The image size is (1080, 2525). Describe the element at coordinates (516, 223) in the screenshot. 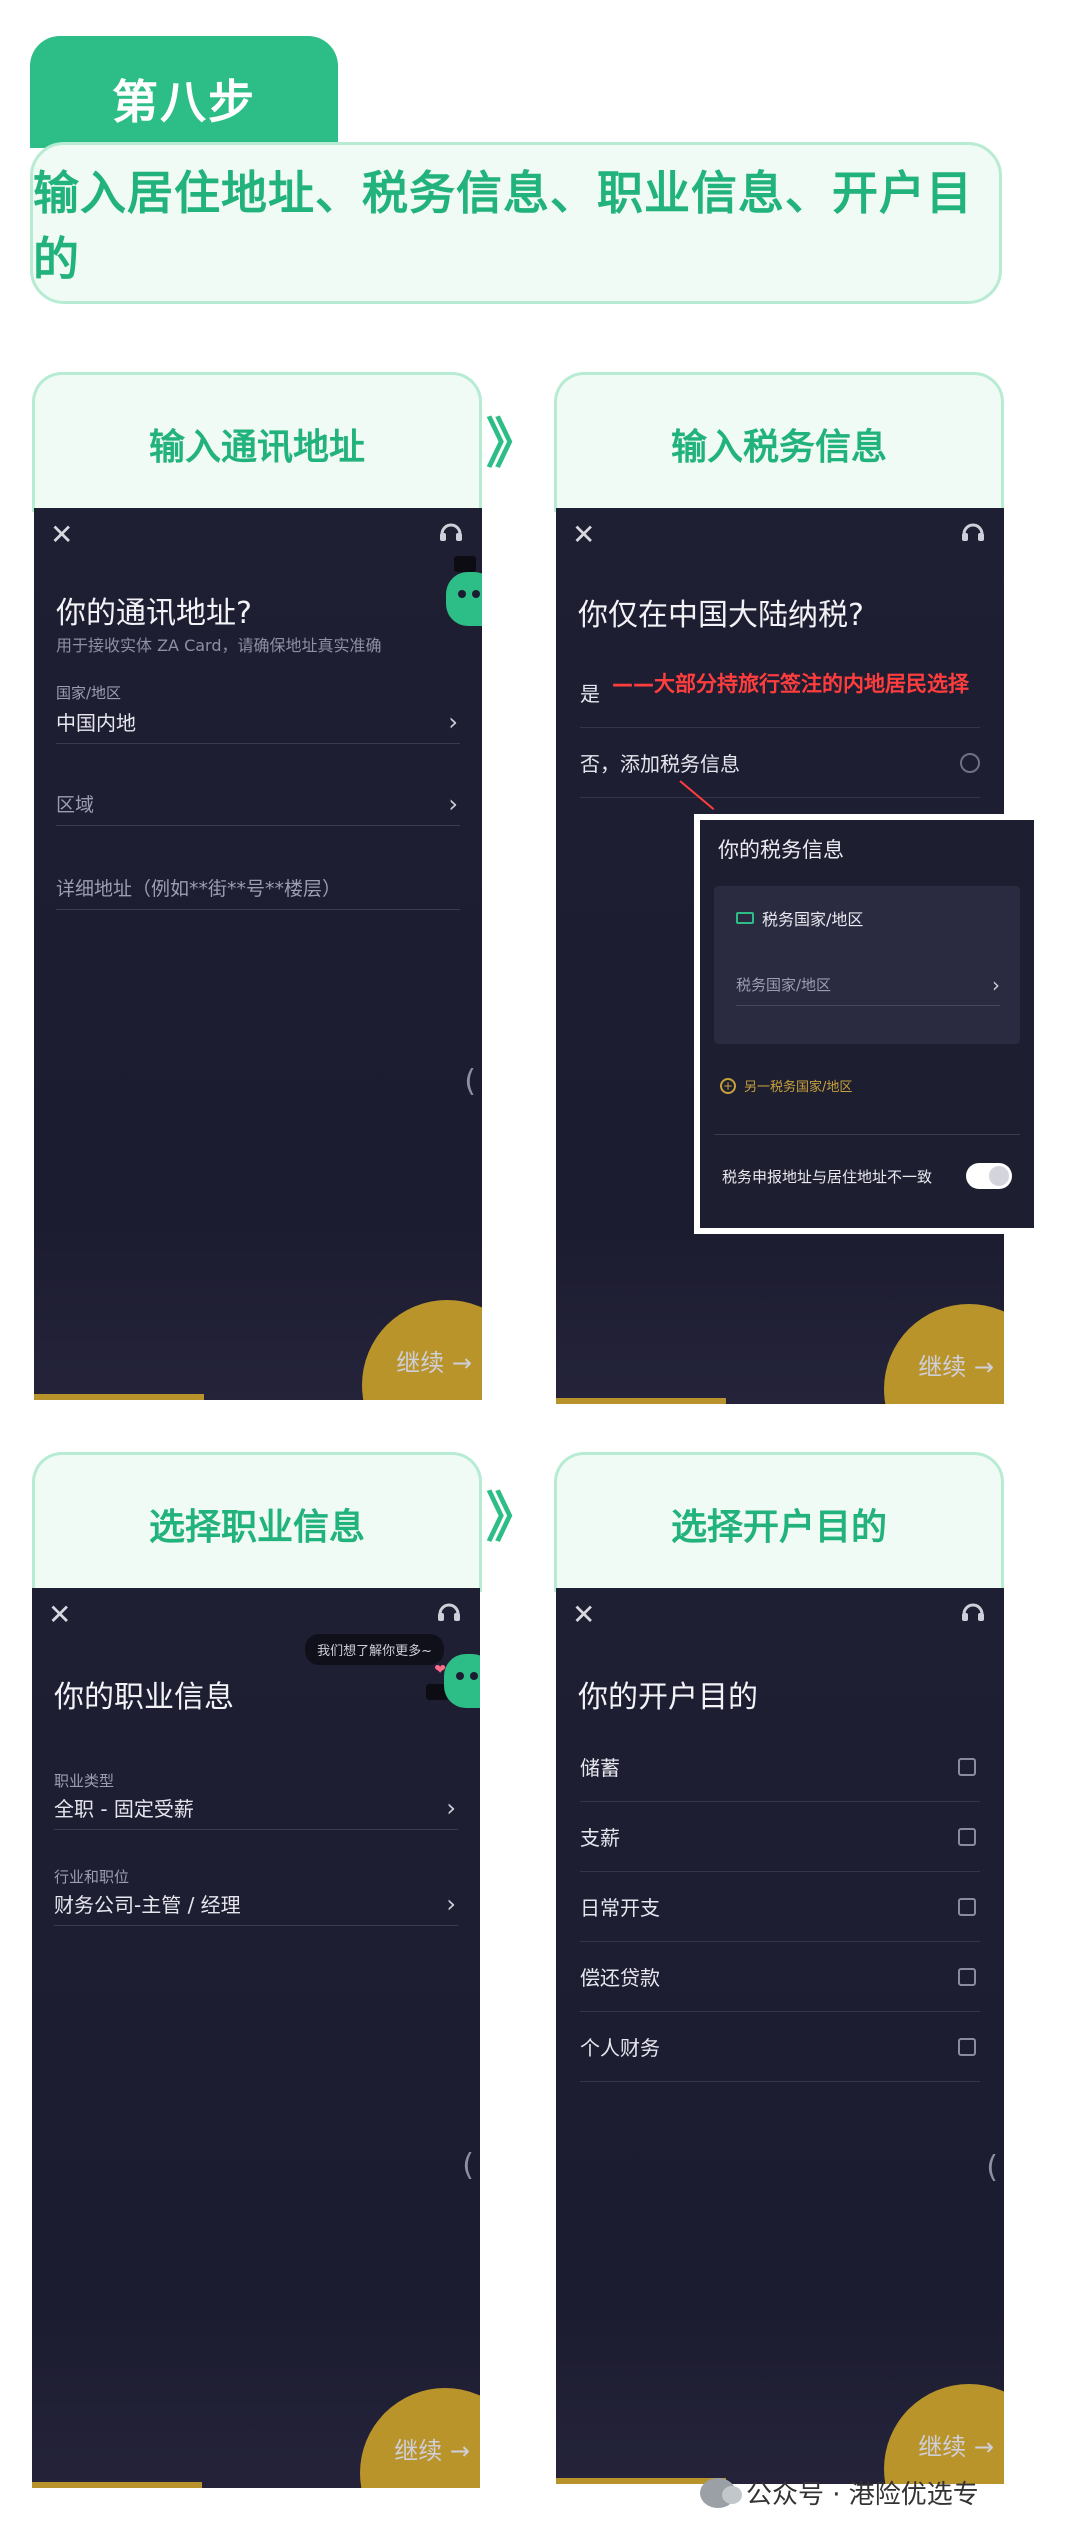

I see `step-title: 输入居住地址、税务信息、职业信息、开户目的` at that location.